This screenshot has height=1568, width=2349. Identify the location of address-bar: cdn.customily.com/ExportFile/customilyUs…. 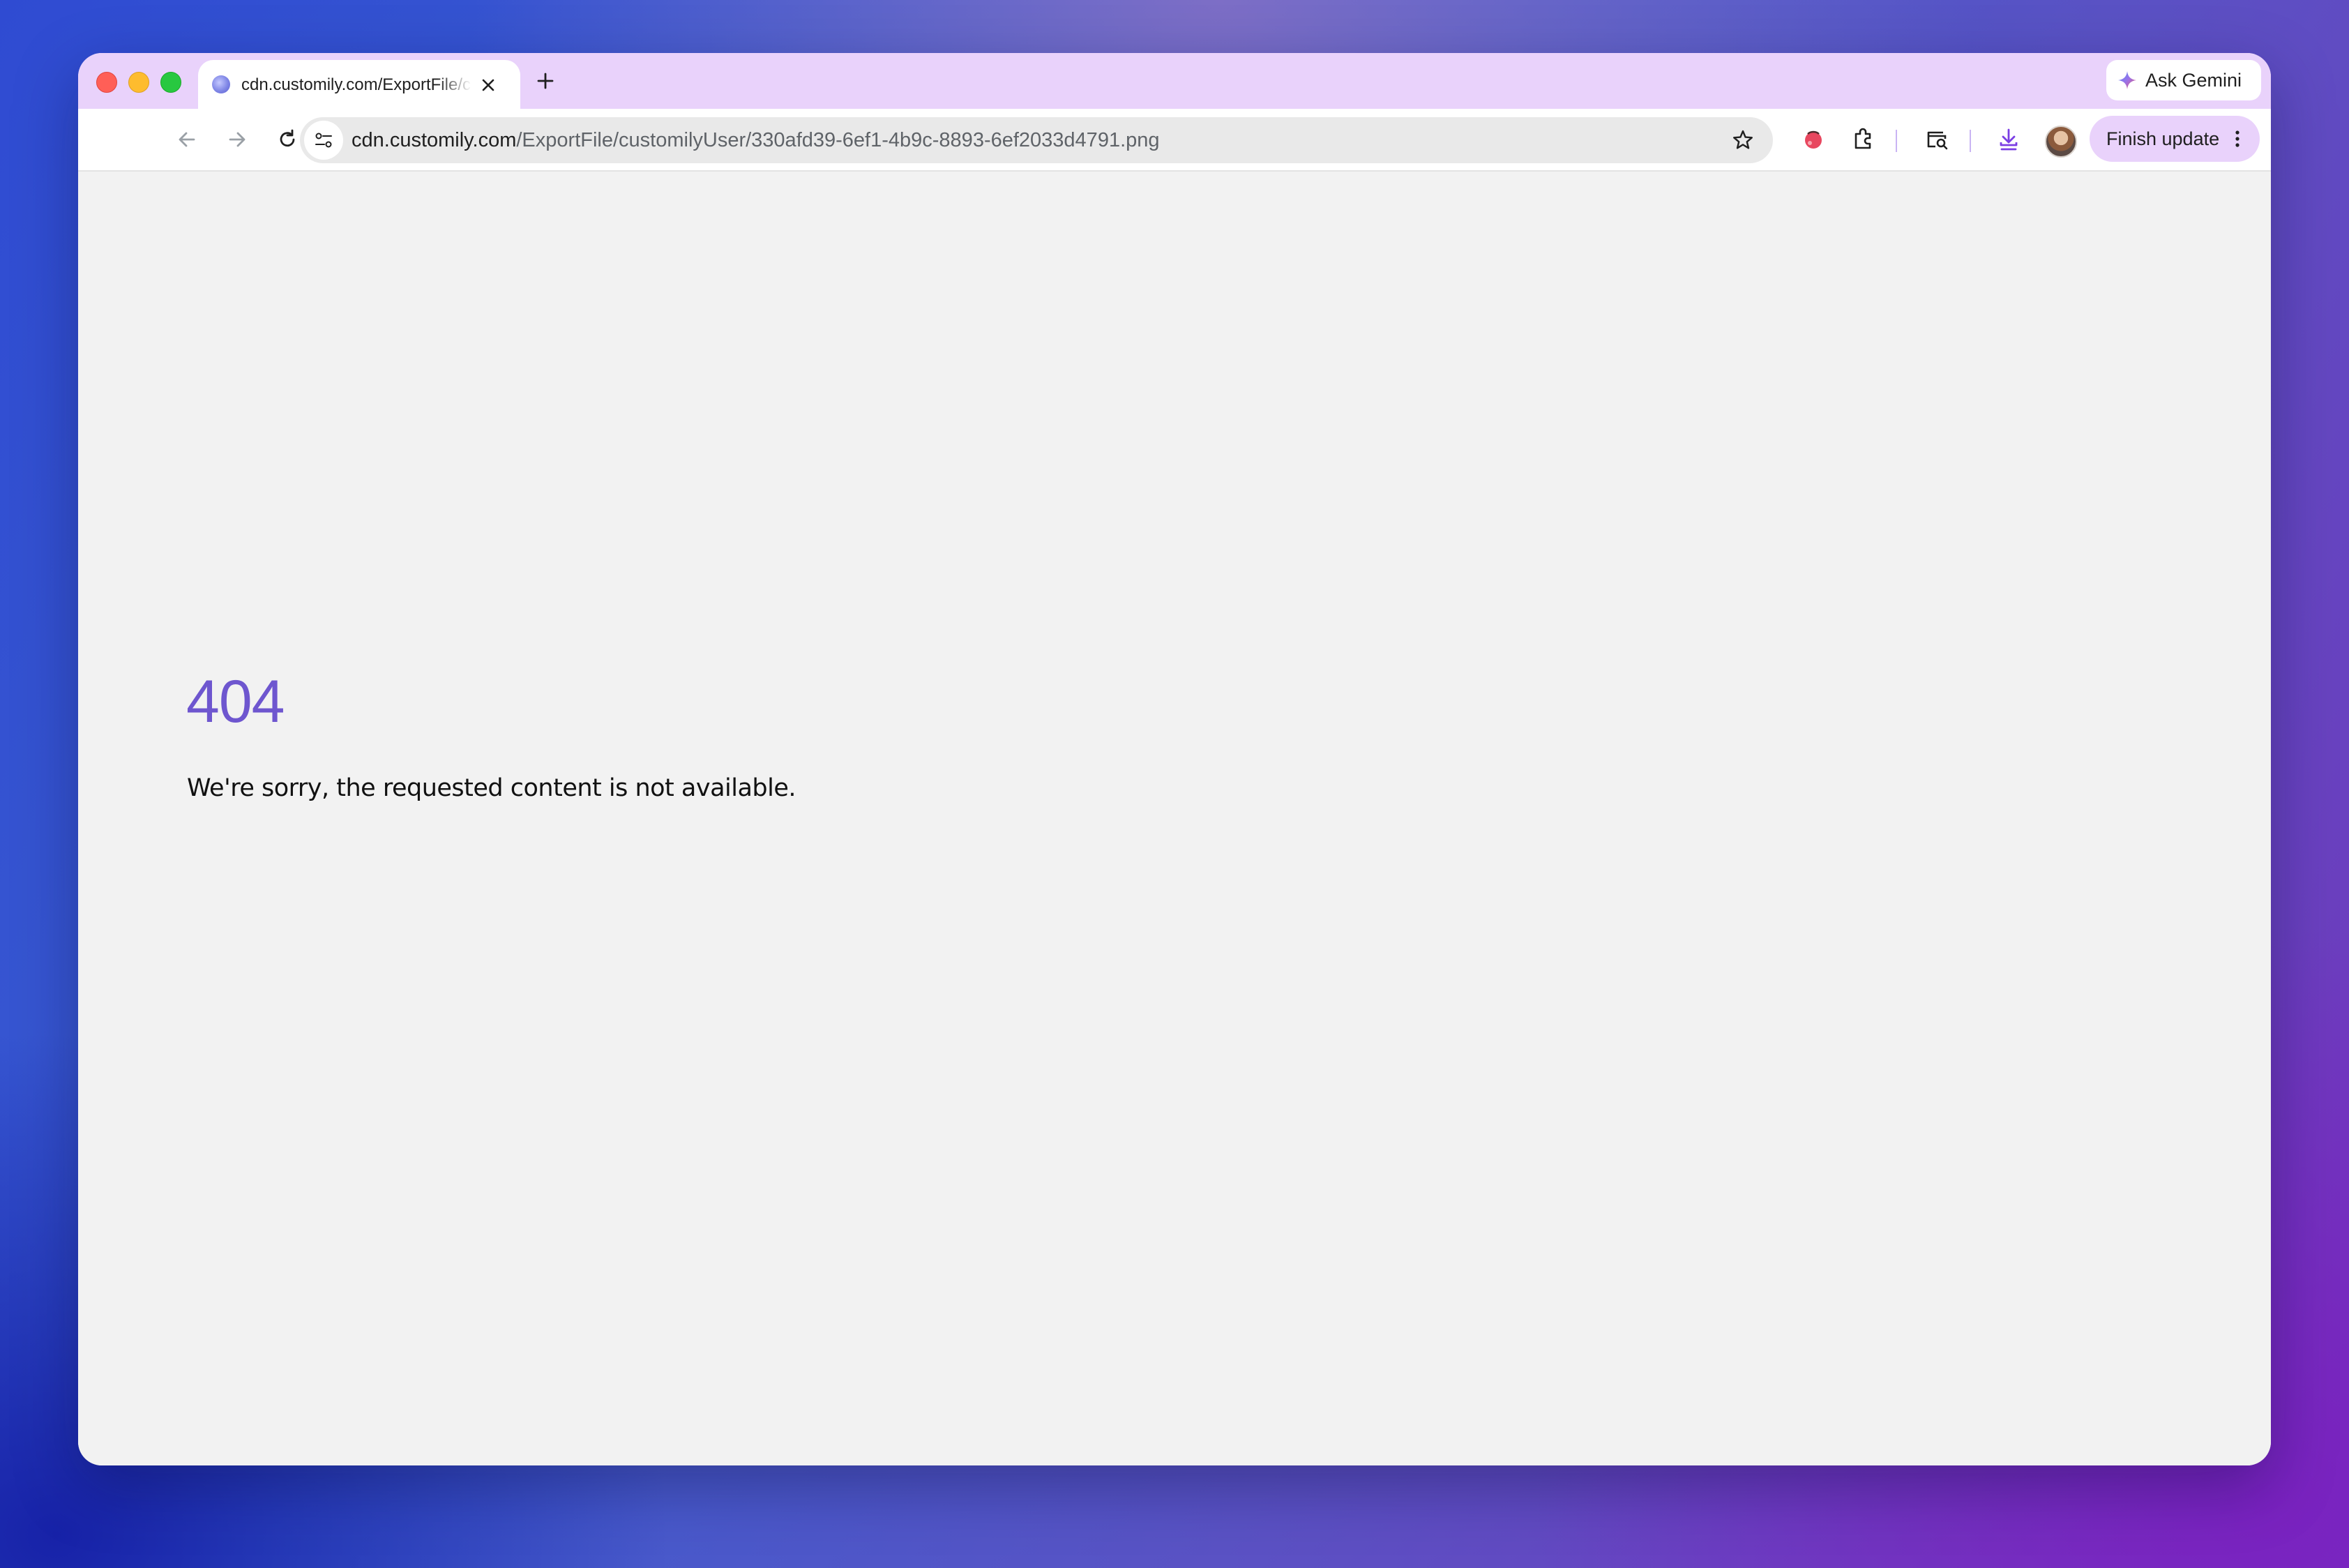
(1037, 140).